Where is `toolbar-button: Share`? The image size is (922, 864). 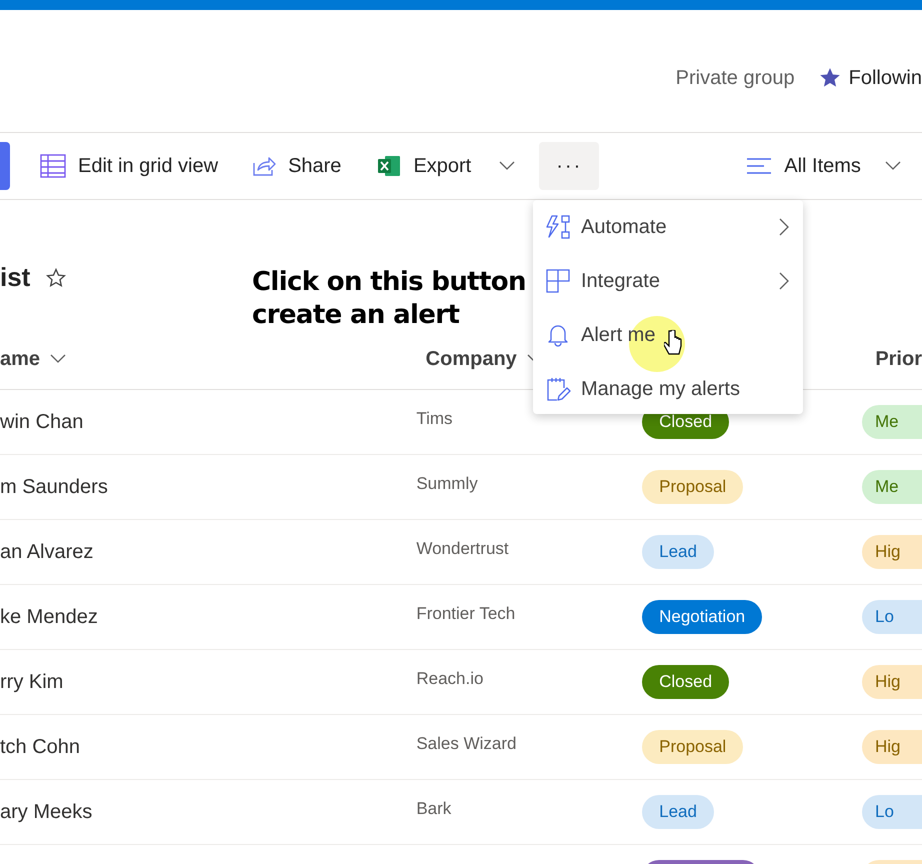 toolbar-button: Share is located at coordinates (297, 166).